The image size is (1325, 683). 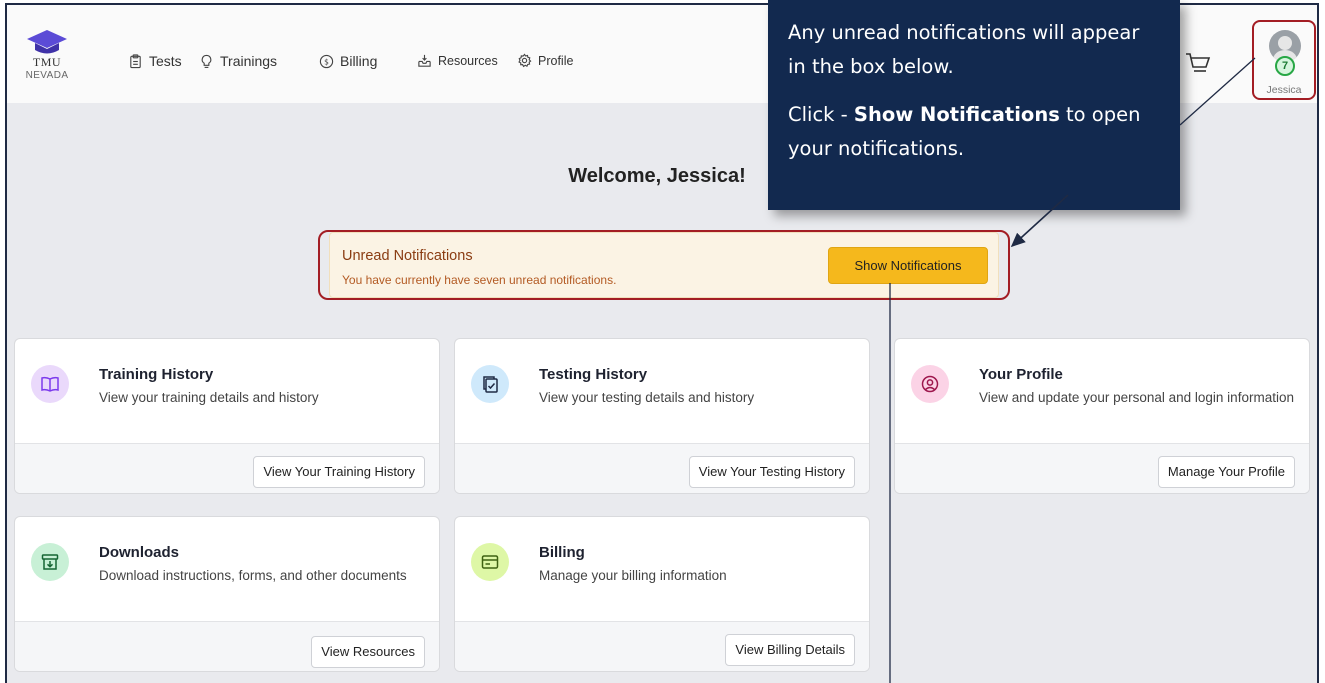 I want to click on nav-profile-label: Profile, so click(x=556, y=60).